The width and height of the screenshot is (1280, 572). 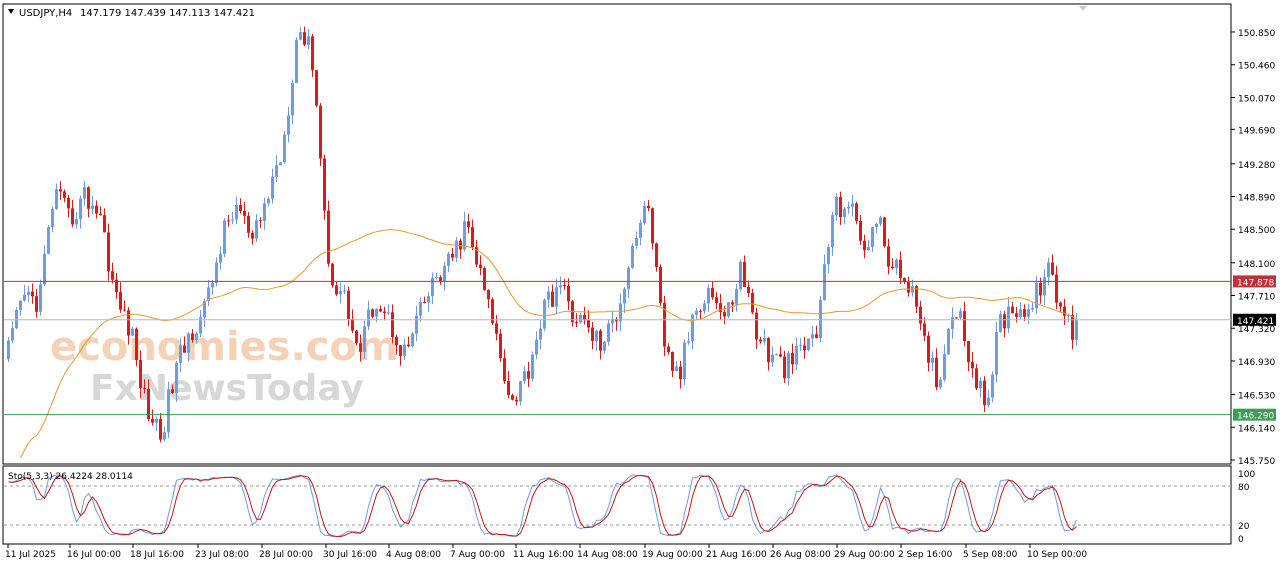 I want to click on stoch-scale-label: 80, so click(x=1244, y=488).